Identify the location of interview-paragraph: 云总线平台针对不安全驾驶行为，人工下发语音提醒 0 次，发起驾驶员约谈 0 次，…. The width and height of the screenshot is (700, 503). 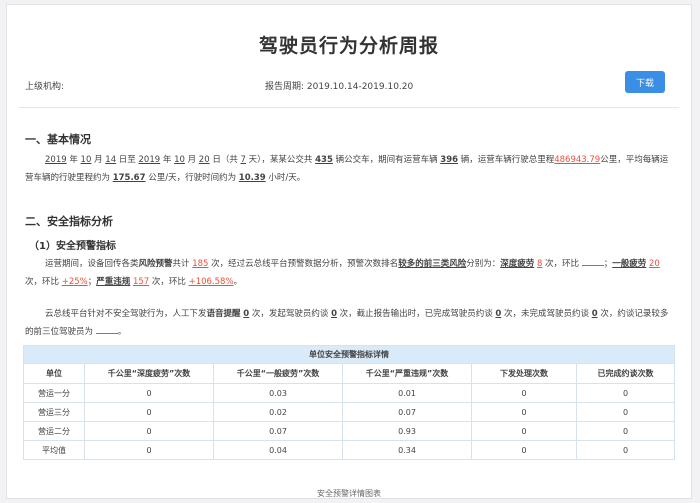
(347, 323).